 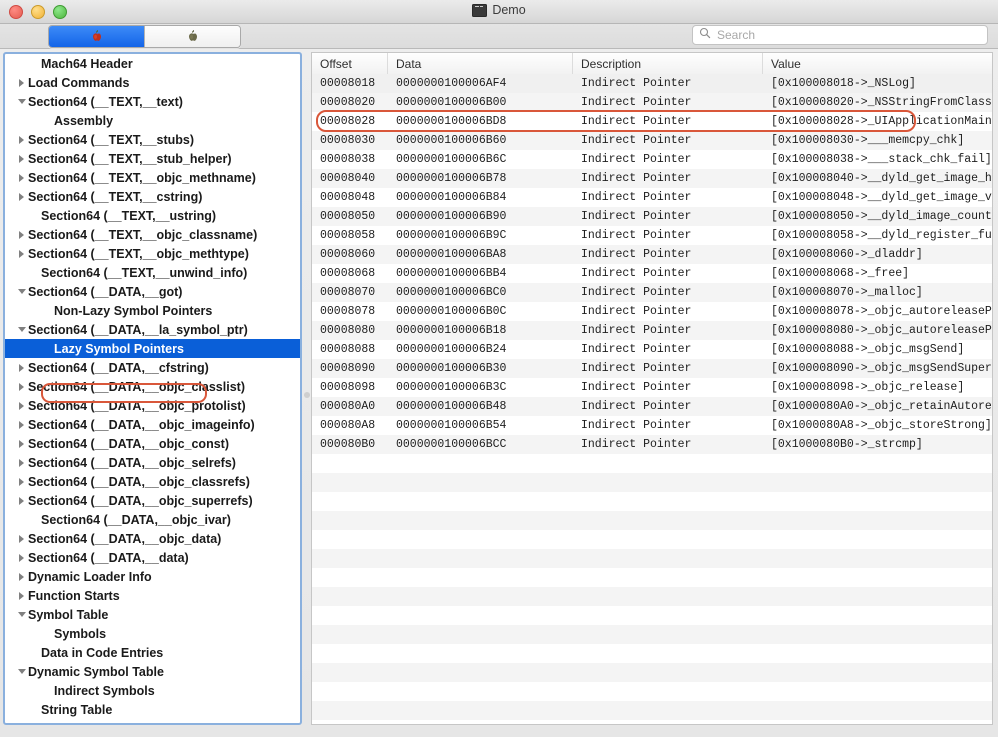 I want to click on column-header-data: Data, so click(x=480, y=63).